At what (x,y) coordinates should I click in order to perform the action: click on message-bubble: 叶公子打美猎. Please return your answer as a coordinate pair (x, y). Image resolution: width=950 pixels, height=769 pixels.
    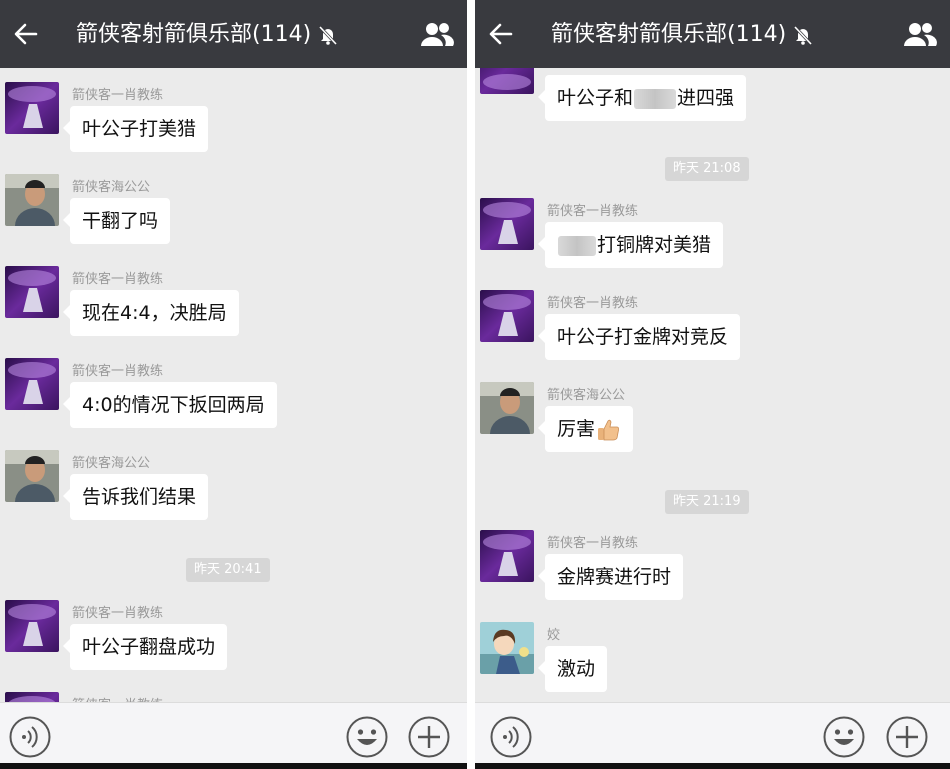
    Looking at the image, I should click on (135, 129).